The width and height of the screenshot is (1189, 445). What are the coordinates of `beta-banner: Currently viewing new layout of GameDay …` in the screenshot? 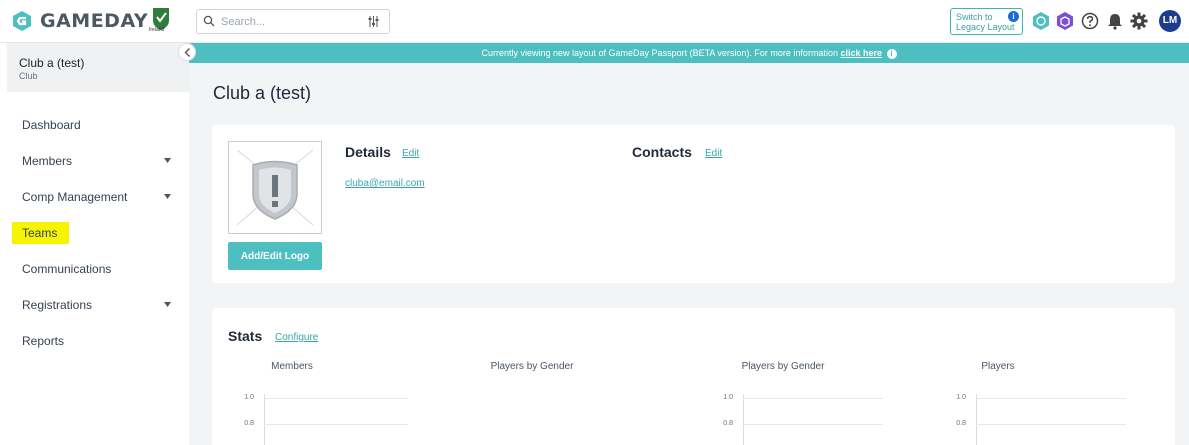 It's located at (689, 53).